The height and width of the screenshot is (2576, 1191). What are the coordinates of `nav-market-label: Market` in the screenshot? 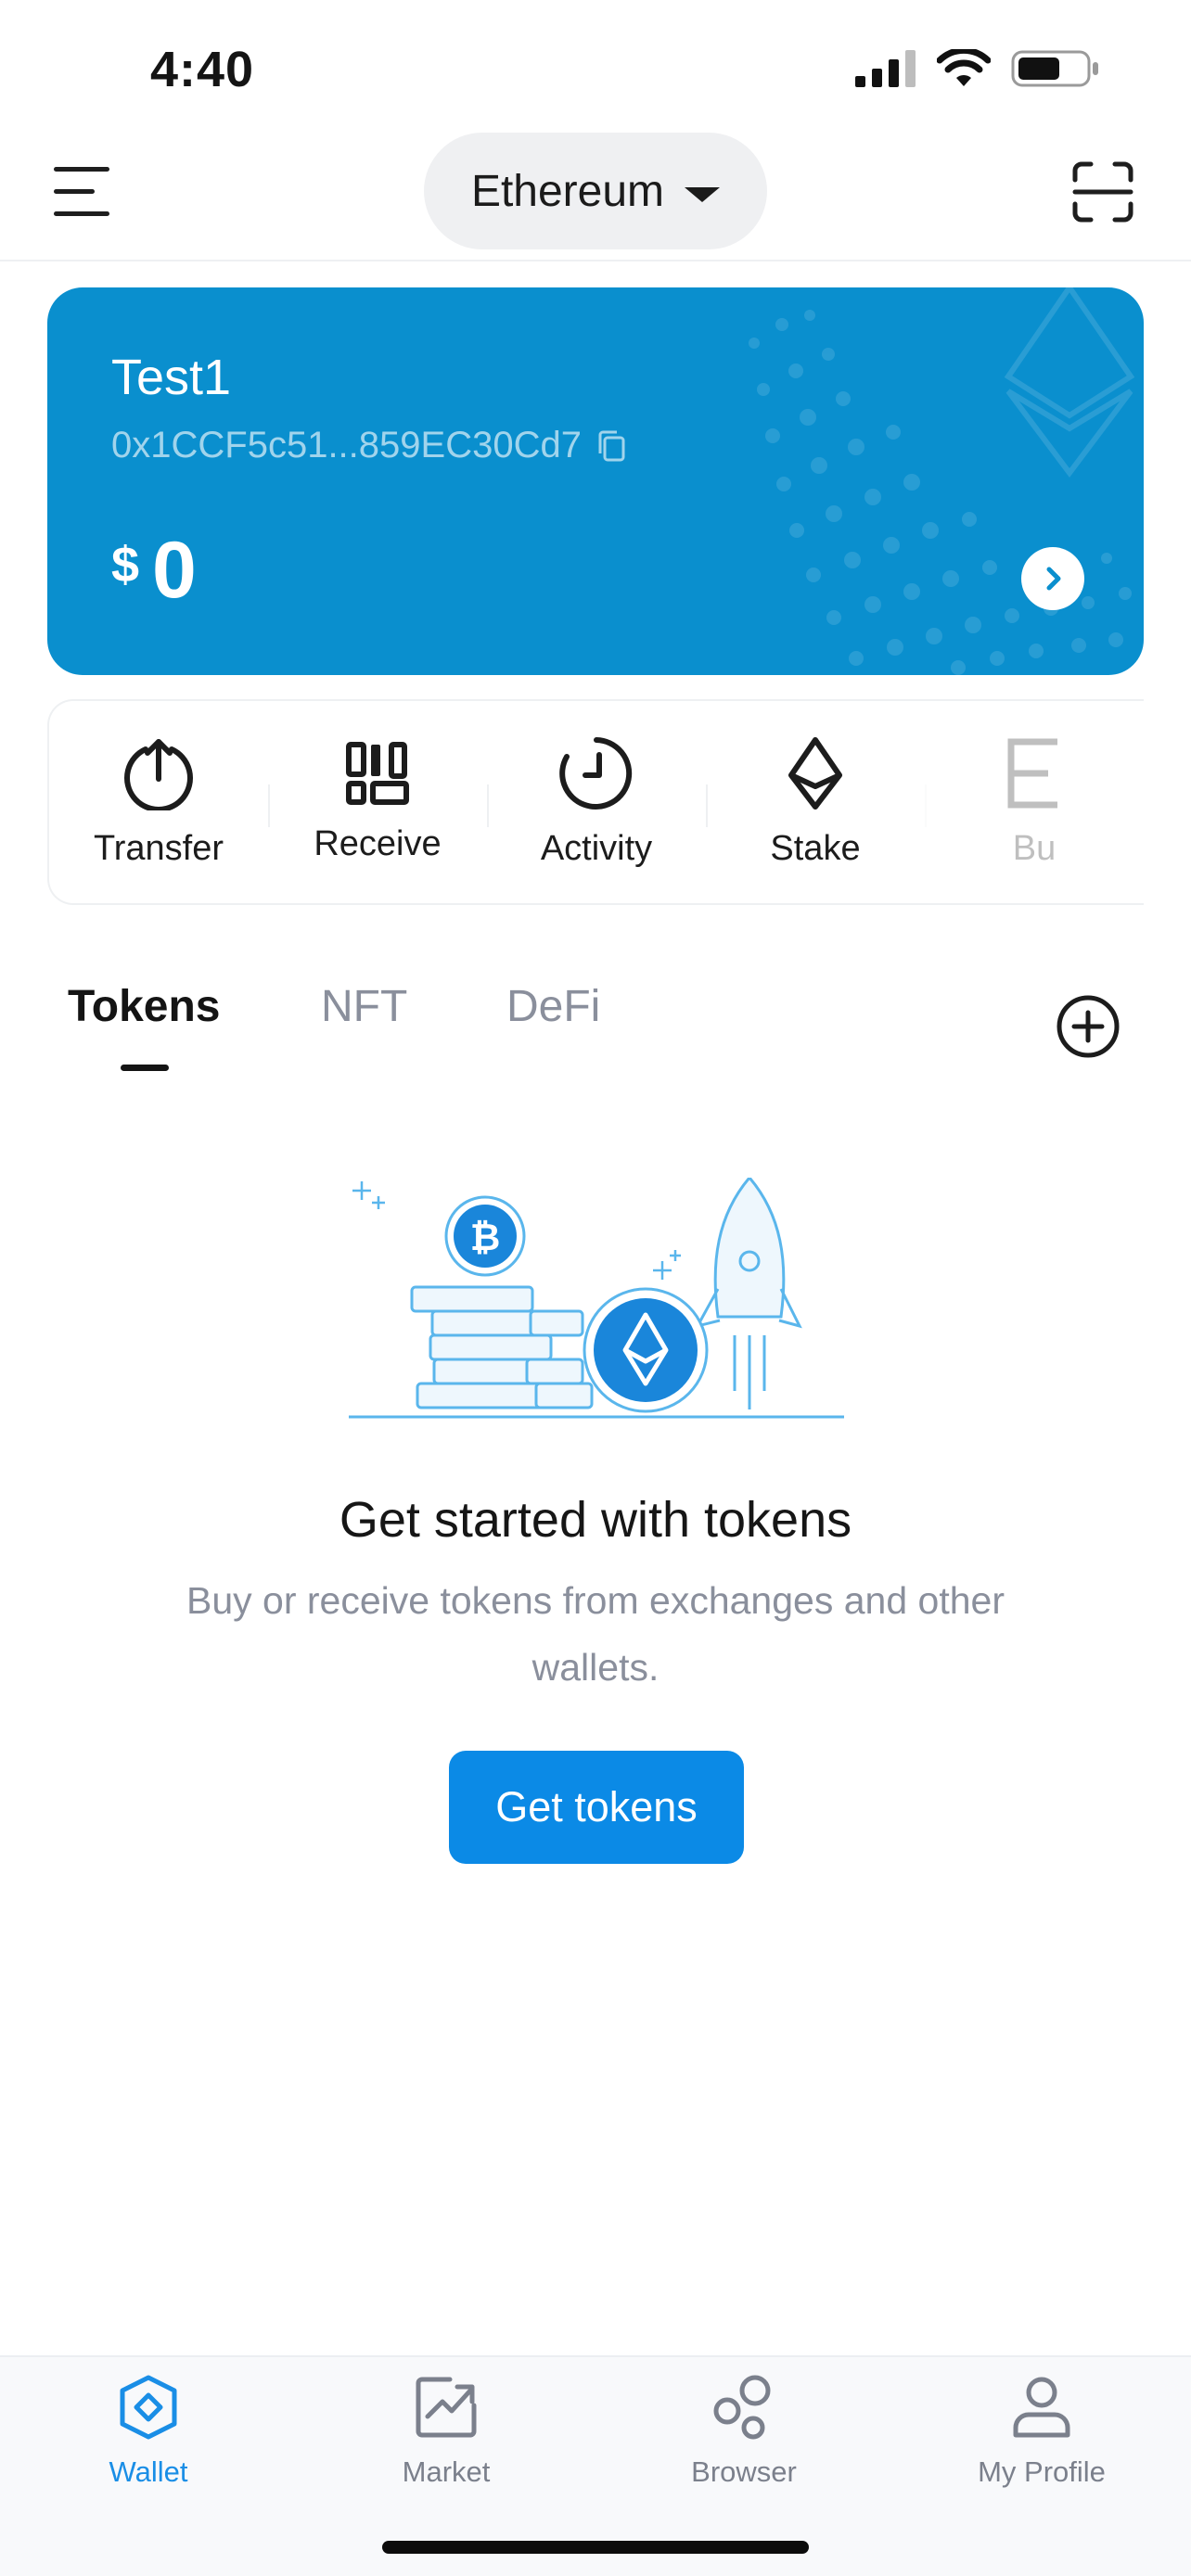 It's located at (446, 2472).